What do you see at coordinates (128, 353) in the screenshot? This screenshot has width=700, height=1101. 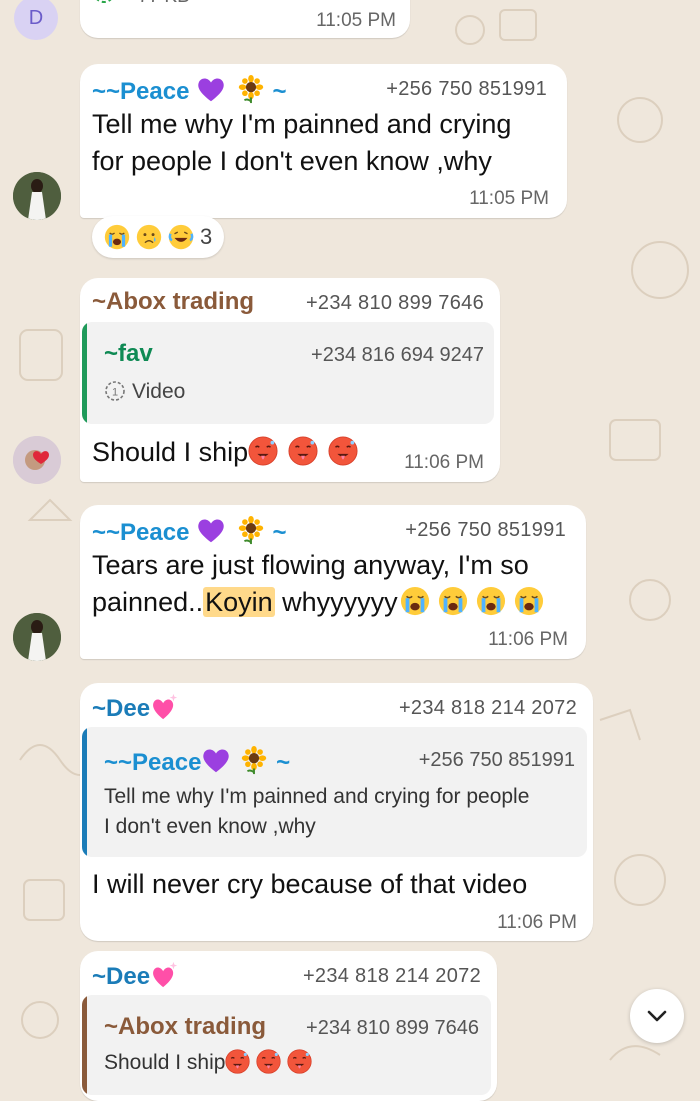 I see `quoted-sender: ~fav` at bounding box center [128, 353].